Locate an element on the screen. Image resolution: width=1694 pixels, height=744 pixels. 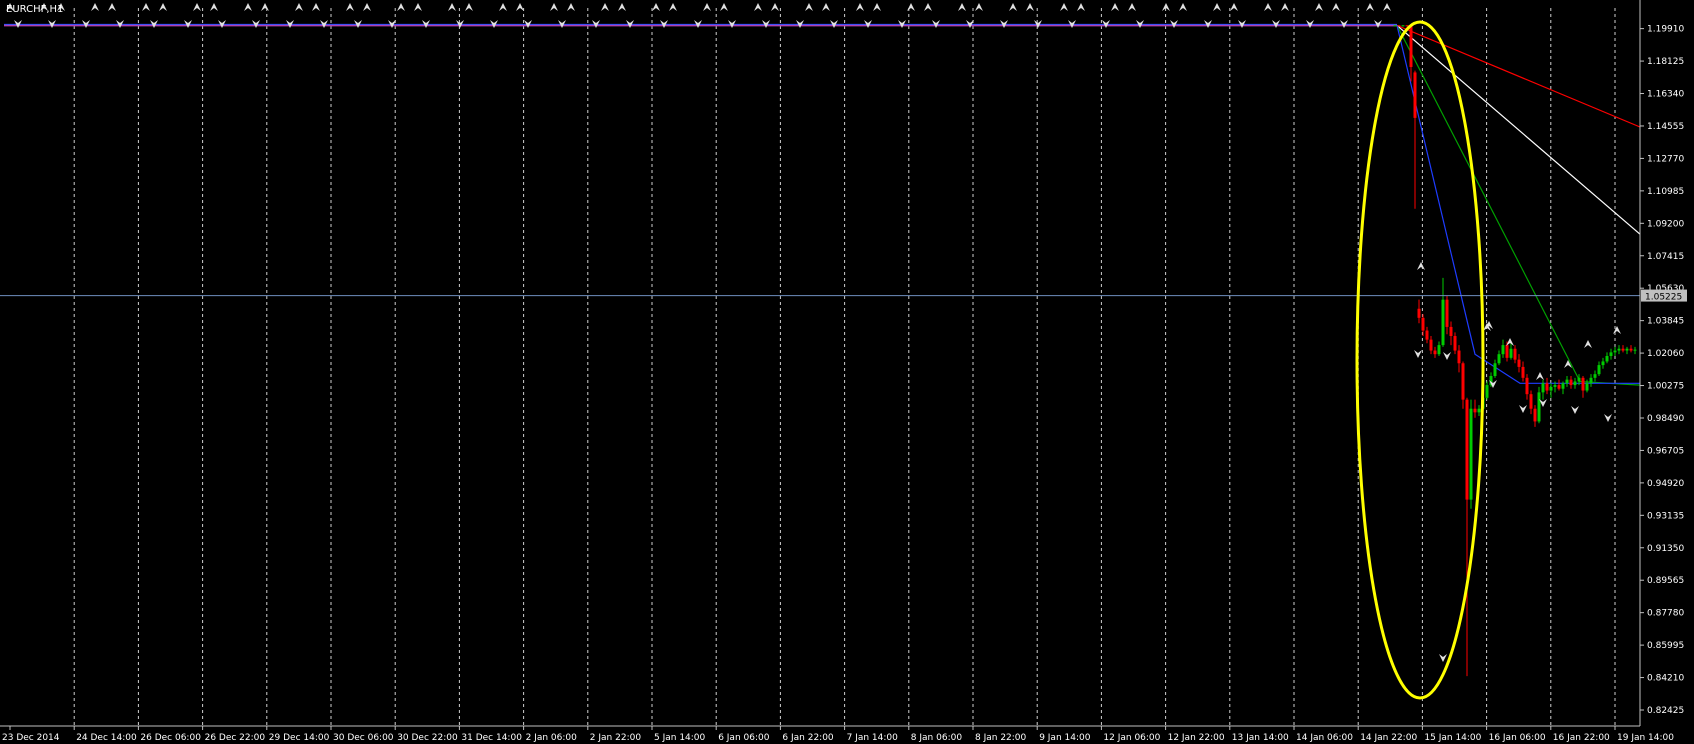
x-tick-label: 7 Jan 14:00 is located at coordinates (873, 738).